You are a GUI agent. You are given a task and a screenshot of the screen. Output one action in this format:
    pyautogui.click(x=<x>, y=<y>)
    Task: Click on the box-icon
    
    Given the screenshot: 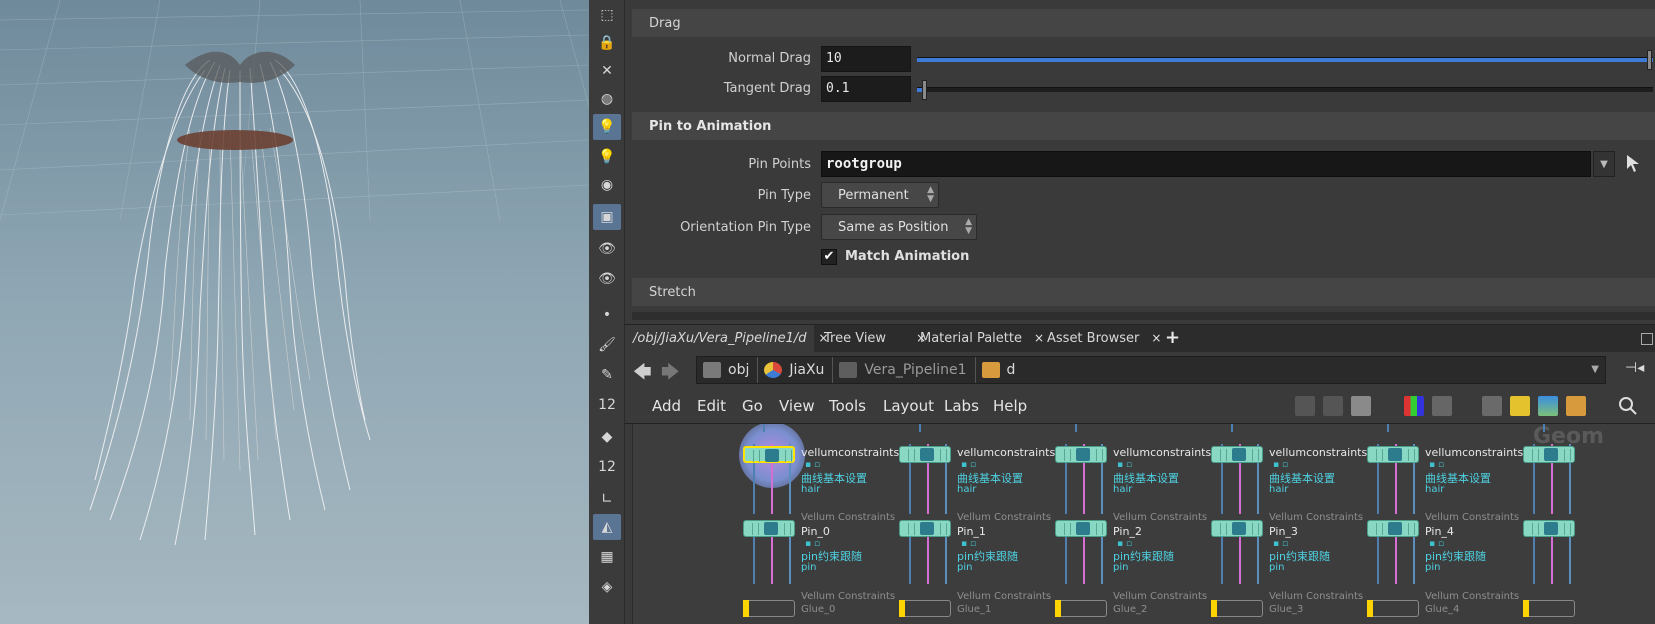 What is the action you would take?
    pyautogui.click(x=1576, y=406)
    